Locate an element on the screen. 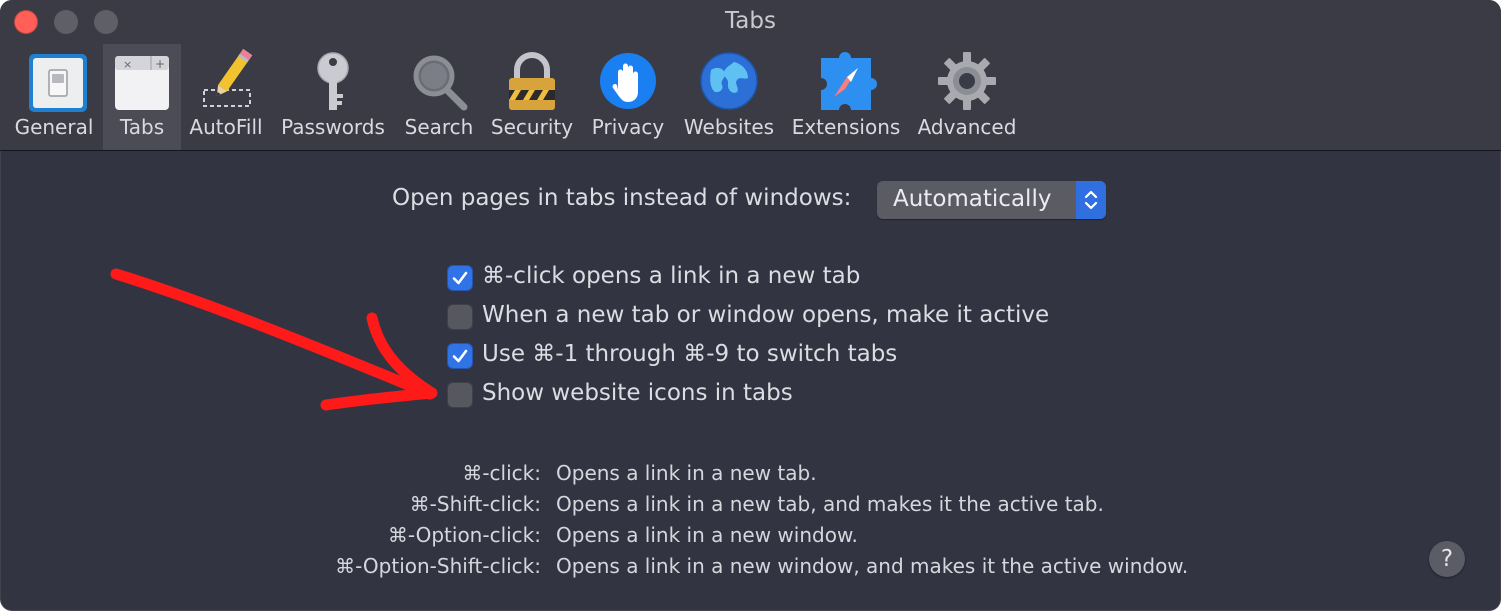  globe-icon is located at coordinates (729, 81).